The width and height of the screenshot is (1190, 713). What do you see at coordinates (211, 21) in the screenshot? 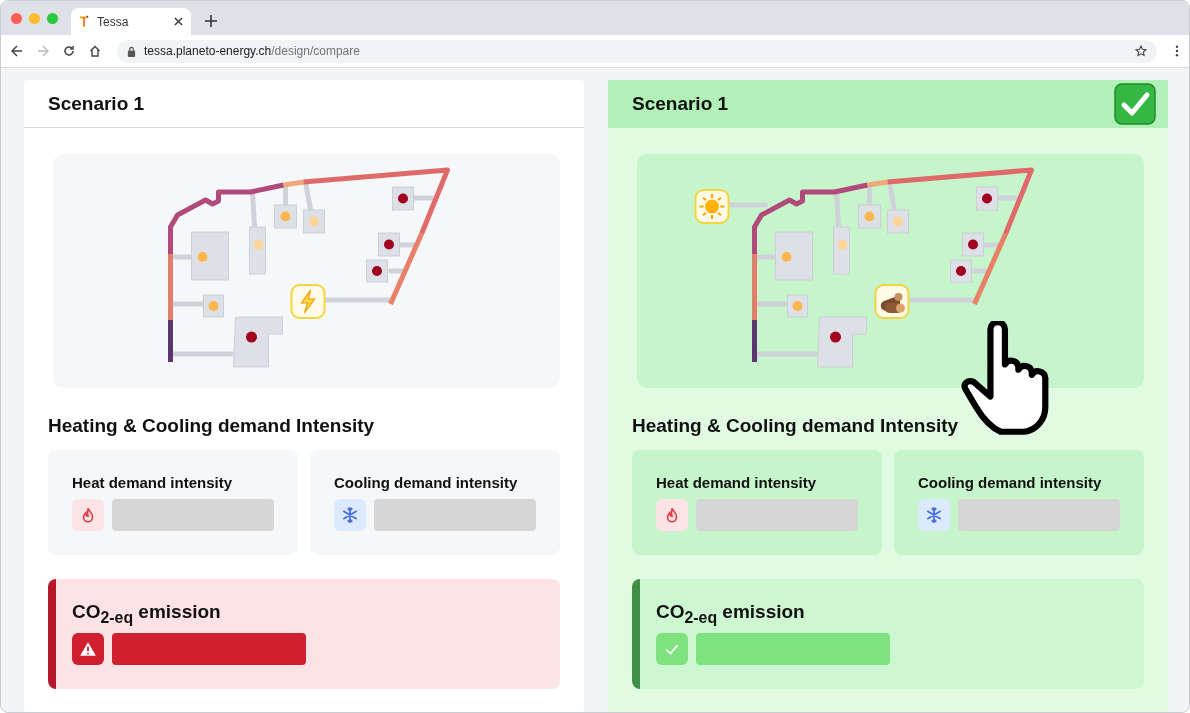
I see `new-tab-icon` at bounding box center [211, 21].